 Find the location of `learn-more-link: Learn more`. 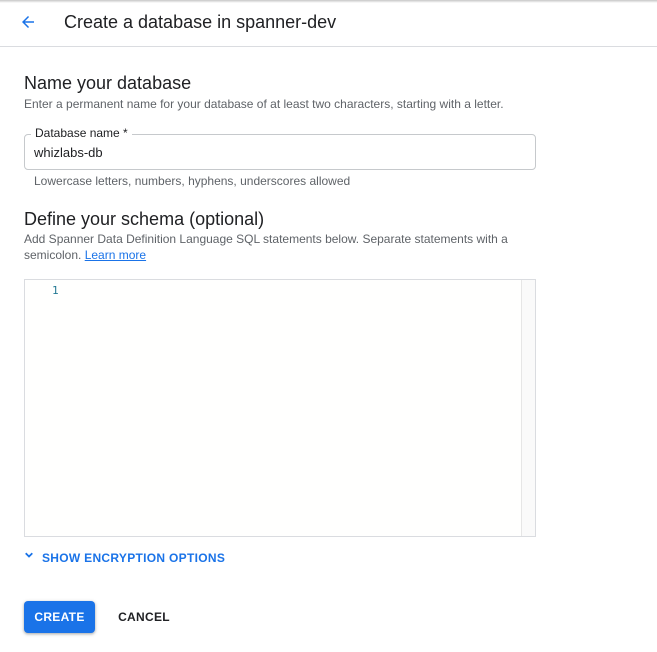

learn-more-link: Learn more is located at coordinates (115, 255).